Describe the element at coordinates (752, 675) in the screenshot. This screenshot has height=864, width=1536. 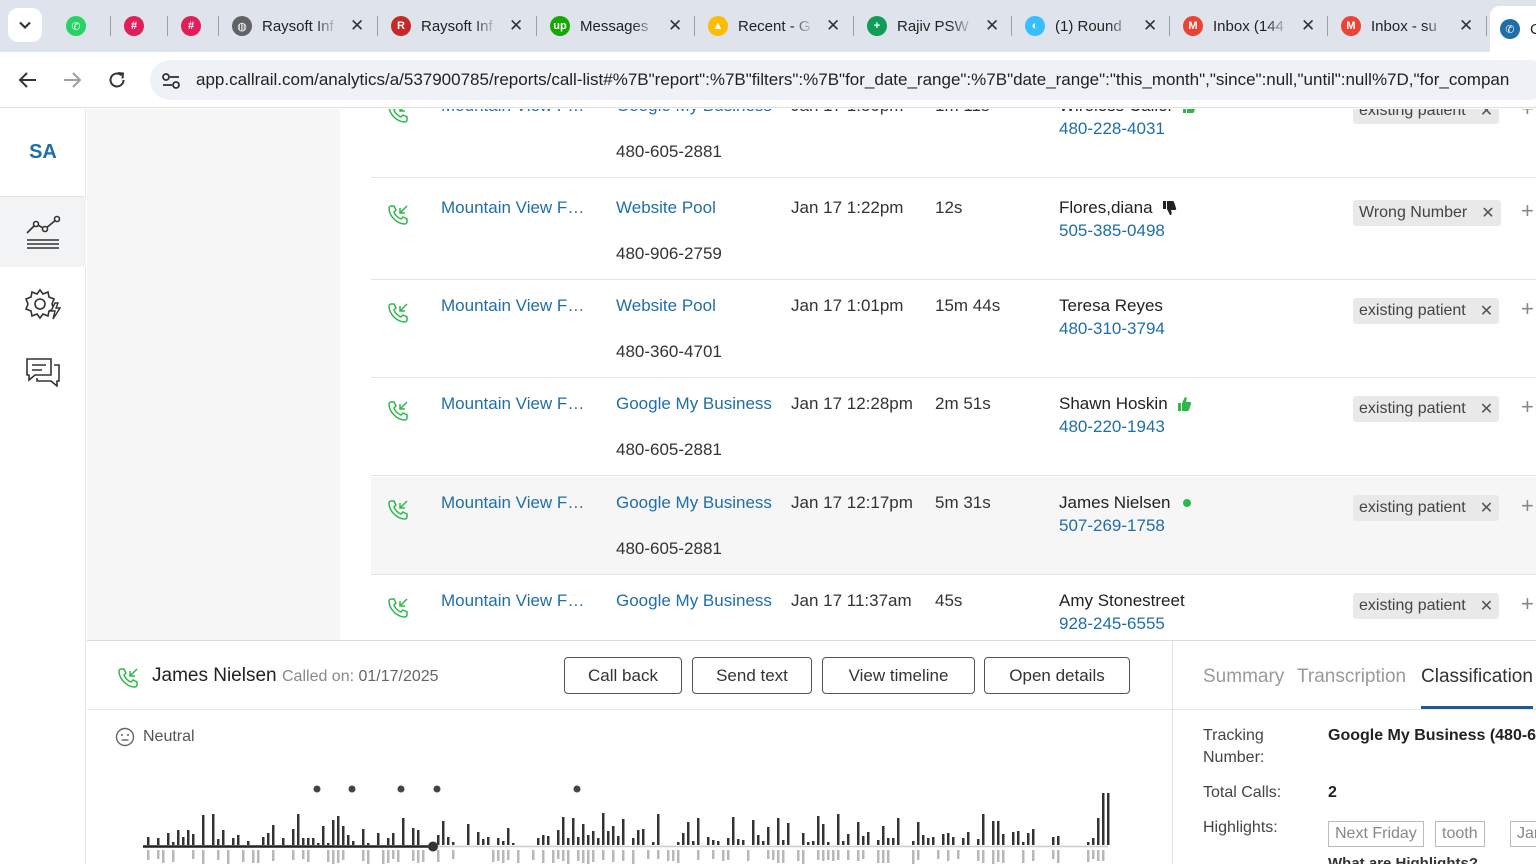
I see `send-text-button: Send text` at that location.